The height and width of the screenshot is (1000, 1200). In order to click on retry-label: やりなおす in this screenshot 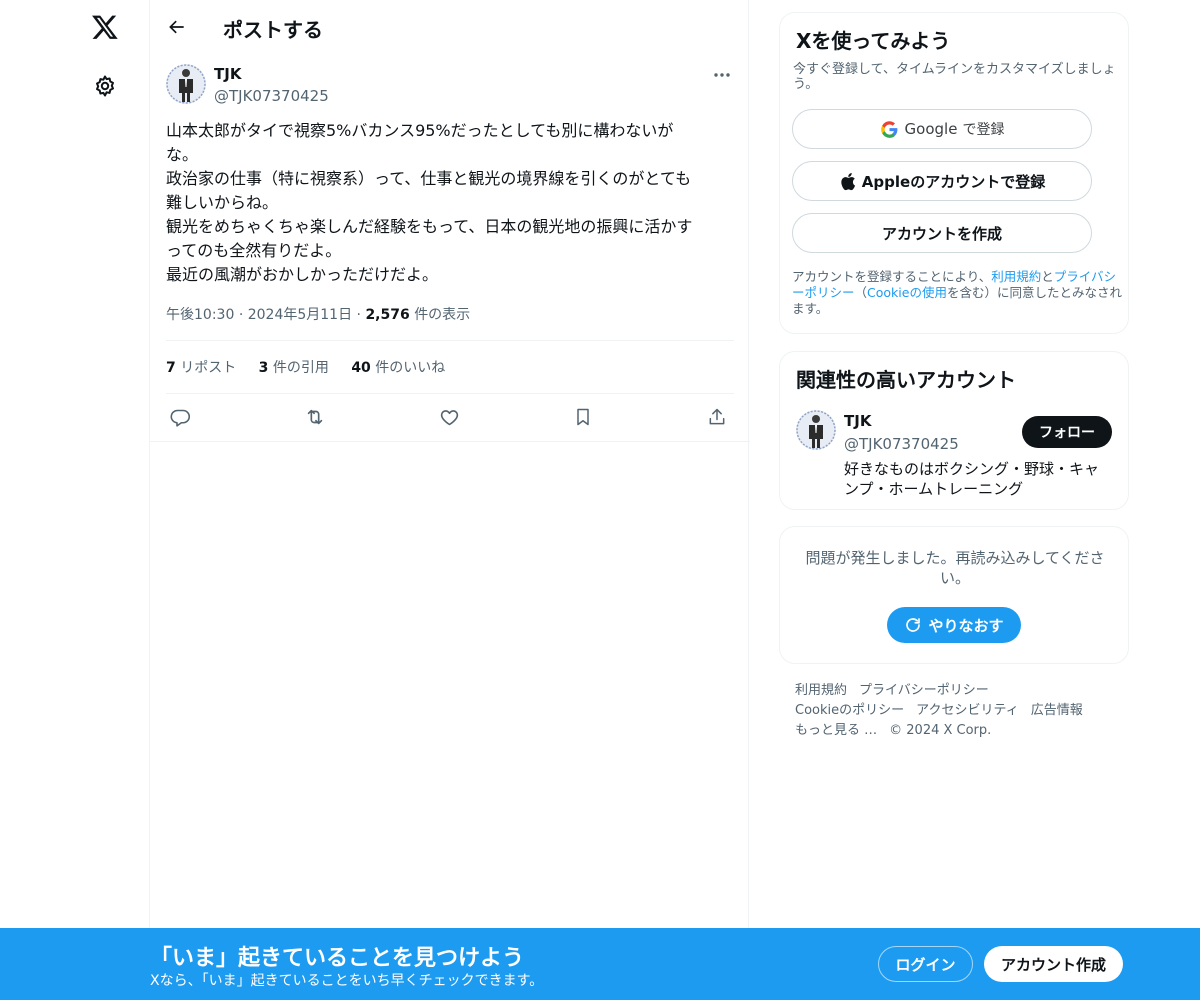, I will do `click(966, 625)`.